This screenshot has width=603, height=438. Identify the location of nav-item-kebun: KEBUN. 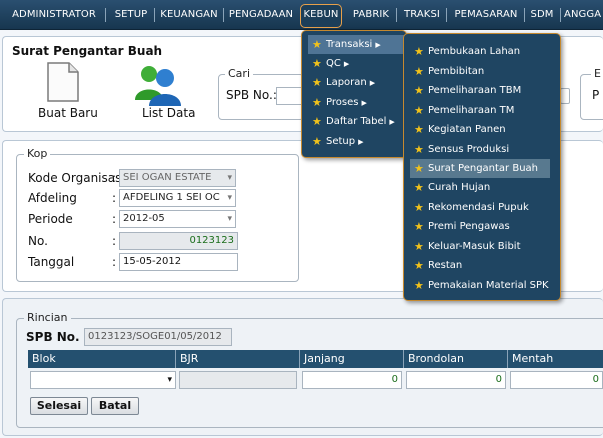
(321, 16).